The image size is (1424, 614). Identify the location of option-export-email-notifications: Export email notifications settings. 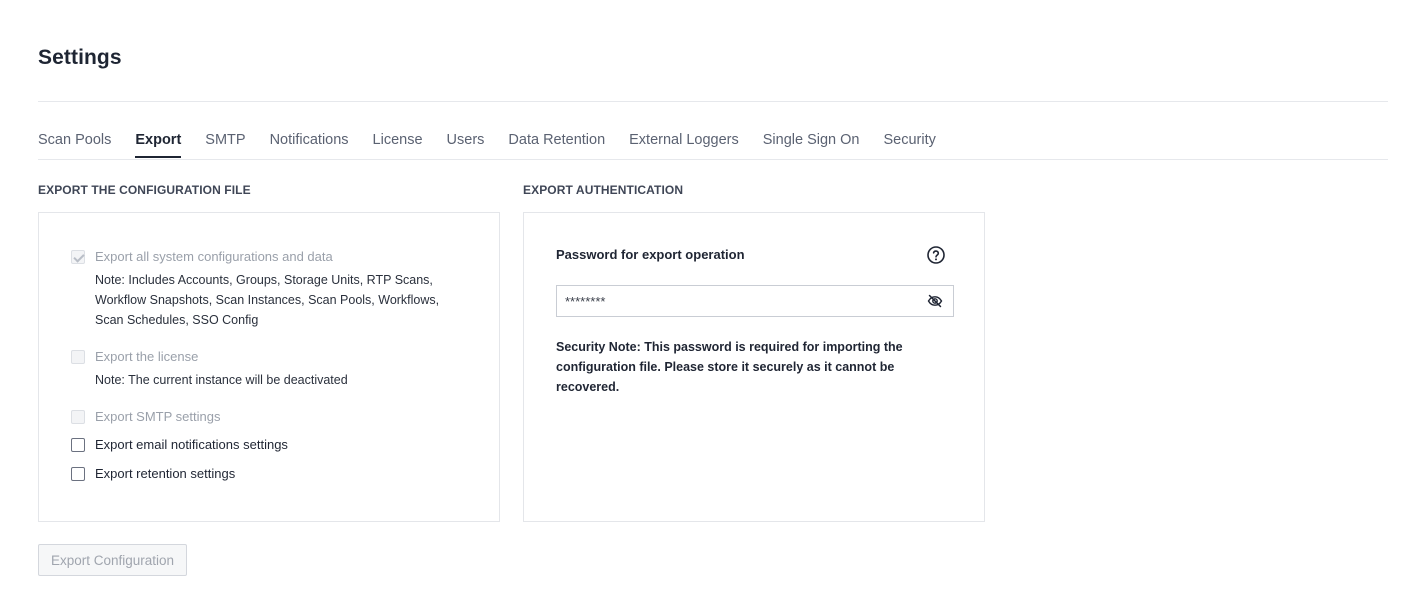
(179, 445).